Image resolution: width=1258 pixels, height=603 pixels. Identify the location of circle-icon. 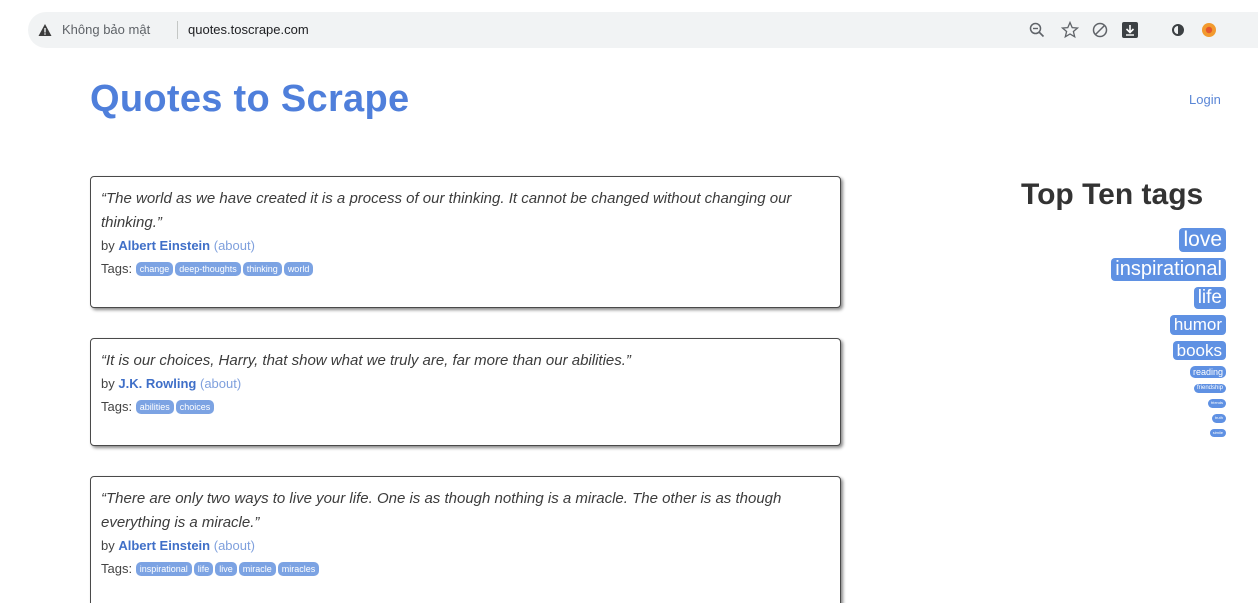
(1178, 30).